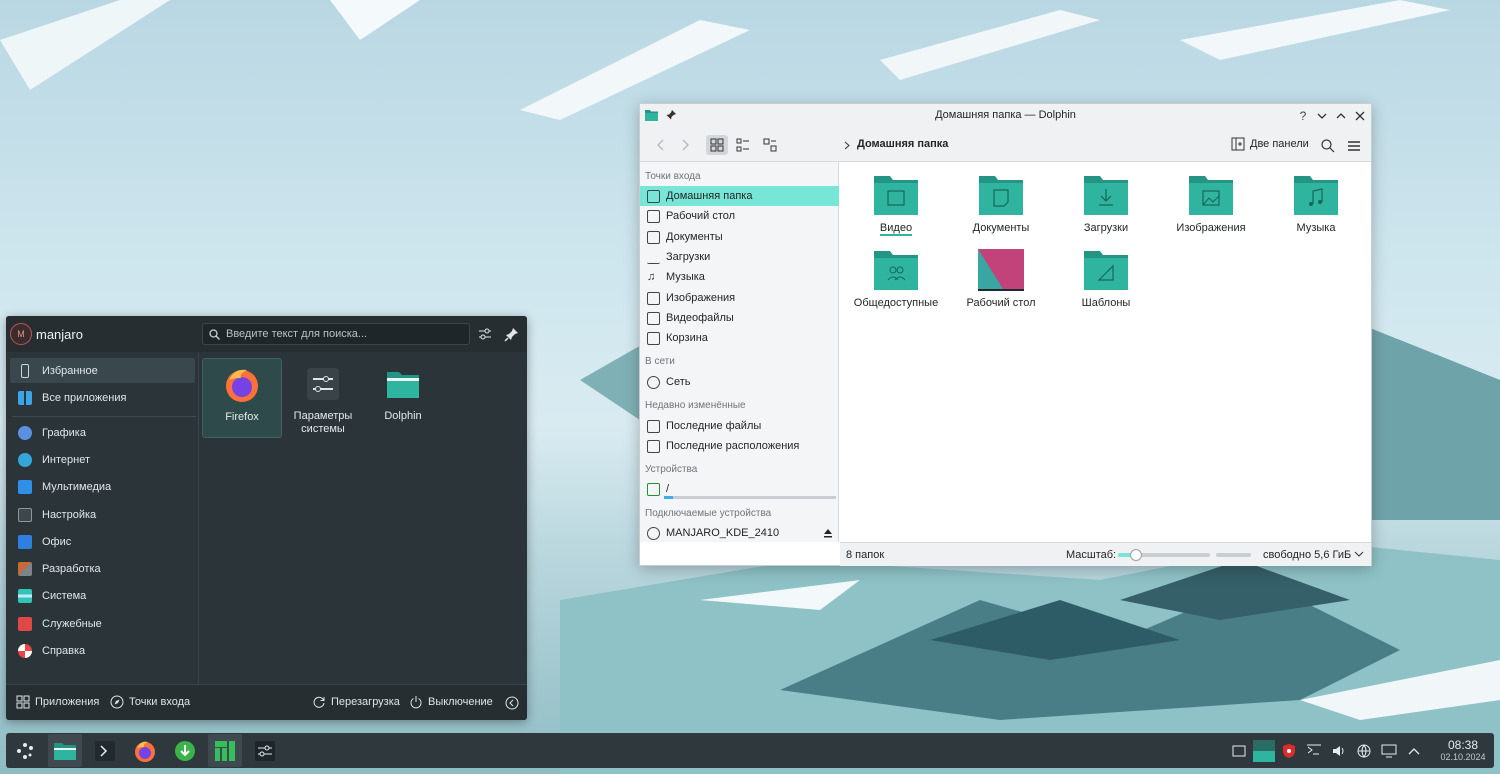  Describe the element at coordinates (1289, 751) in the screenshot. I see `security-tray-button` at that location.